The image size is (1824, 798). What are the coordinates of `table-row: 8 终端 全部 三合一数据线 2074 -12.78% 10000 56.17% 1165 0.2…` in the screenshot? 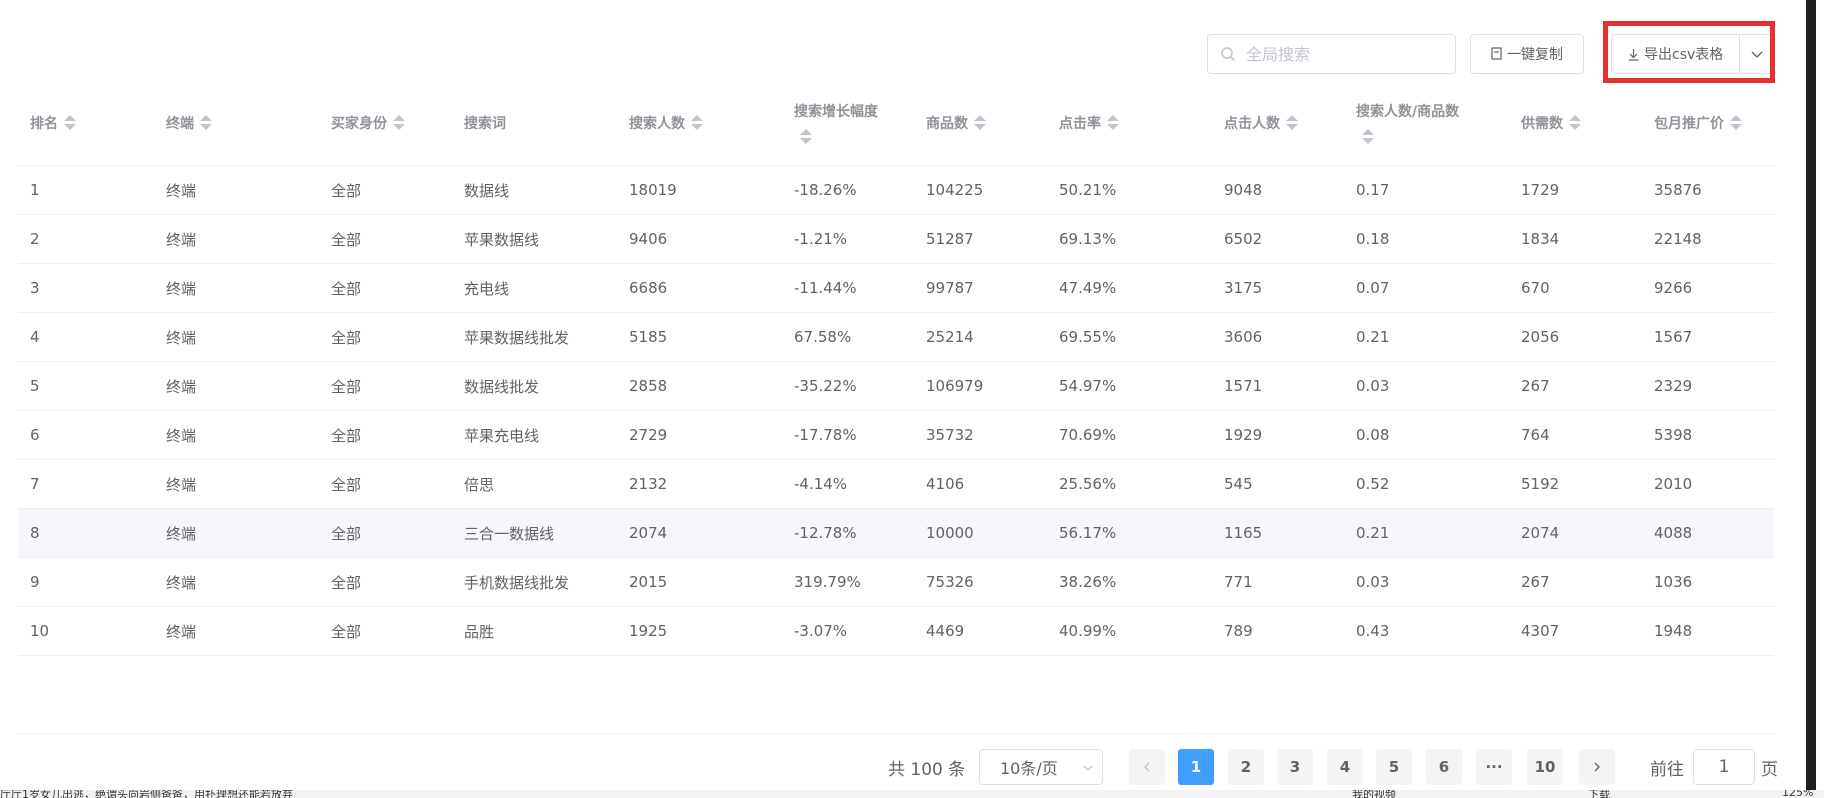 It's located at (896, 533).